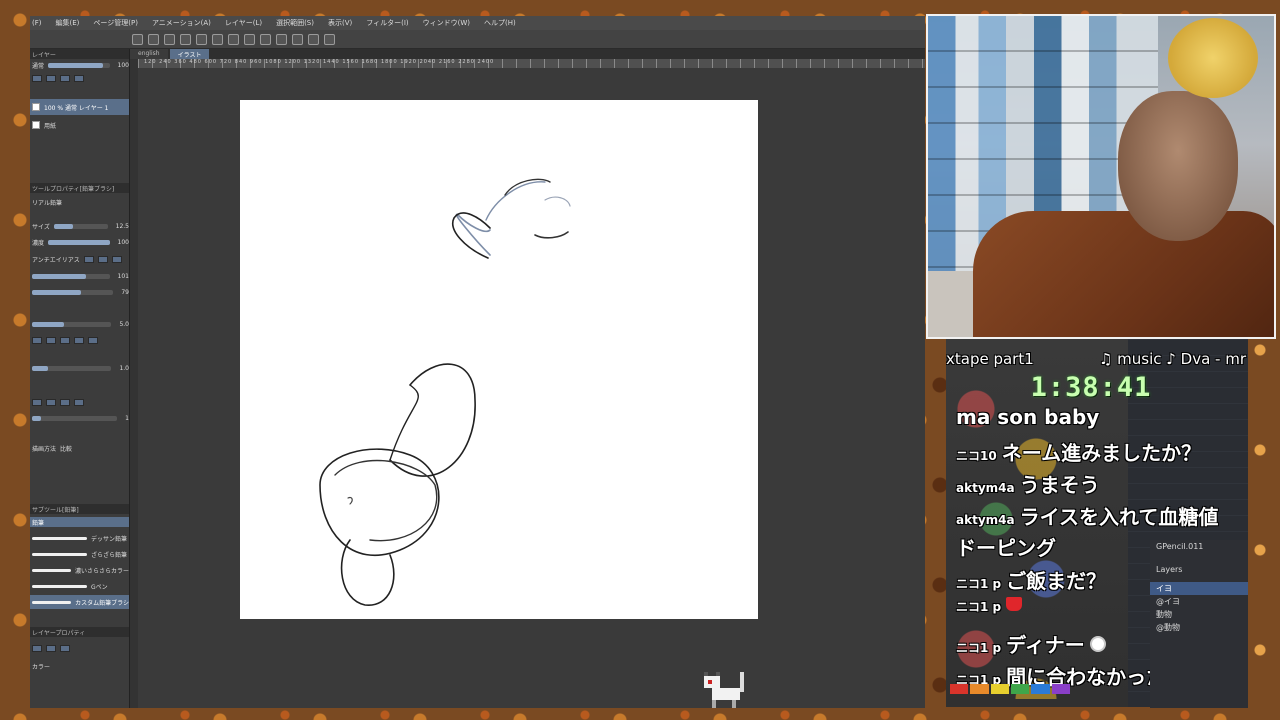 This screenshot has height=720, width=1280. I want to click on undo-icon, so click(201, 39).